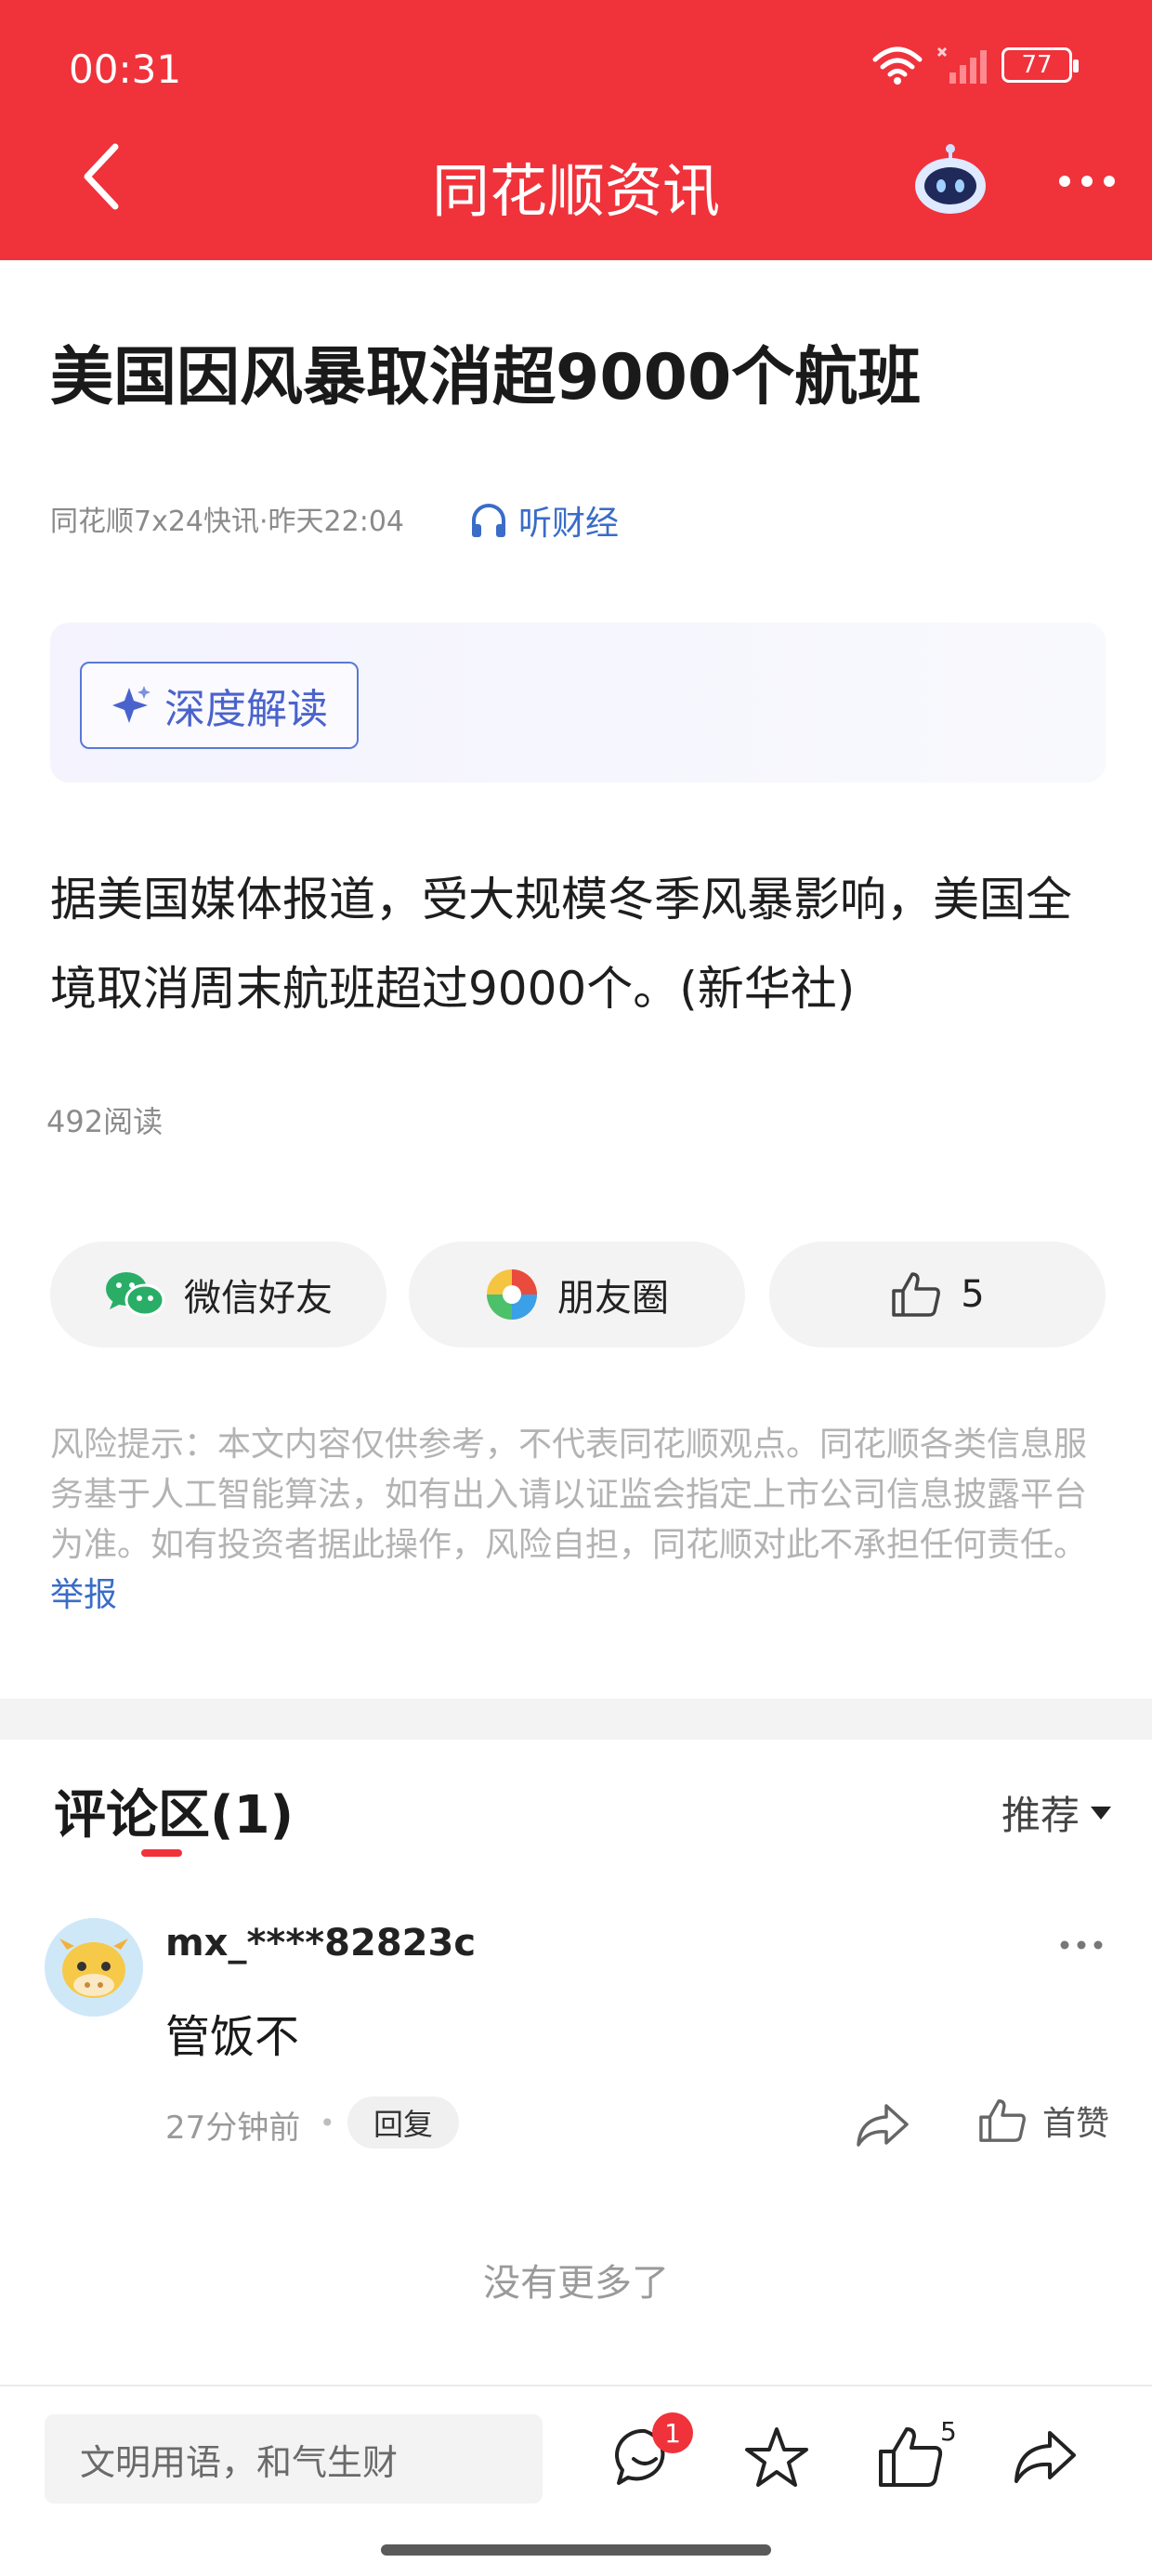 Image resolution: width=1152 pixels, height=2576 pixels. I want to click on headphones-icon, so click(488, 520).